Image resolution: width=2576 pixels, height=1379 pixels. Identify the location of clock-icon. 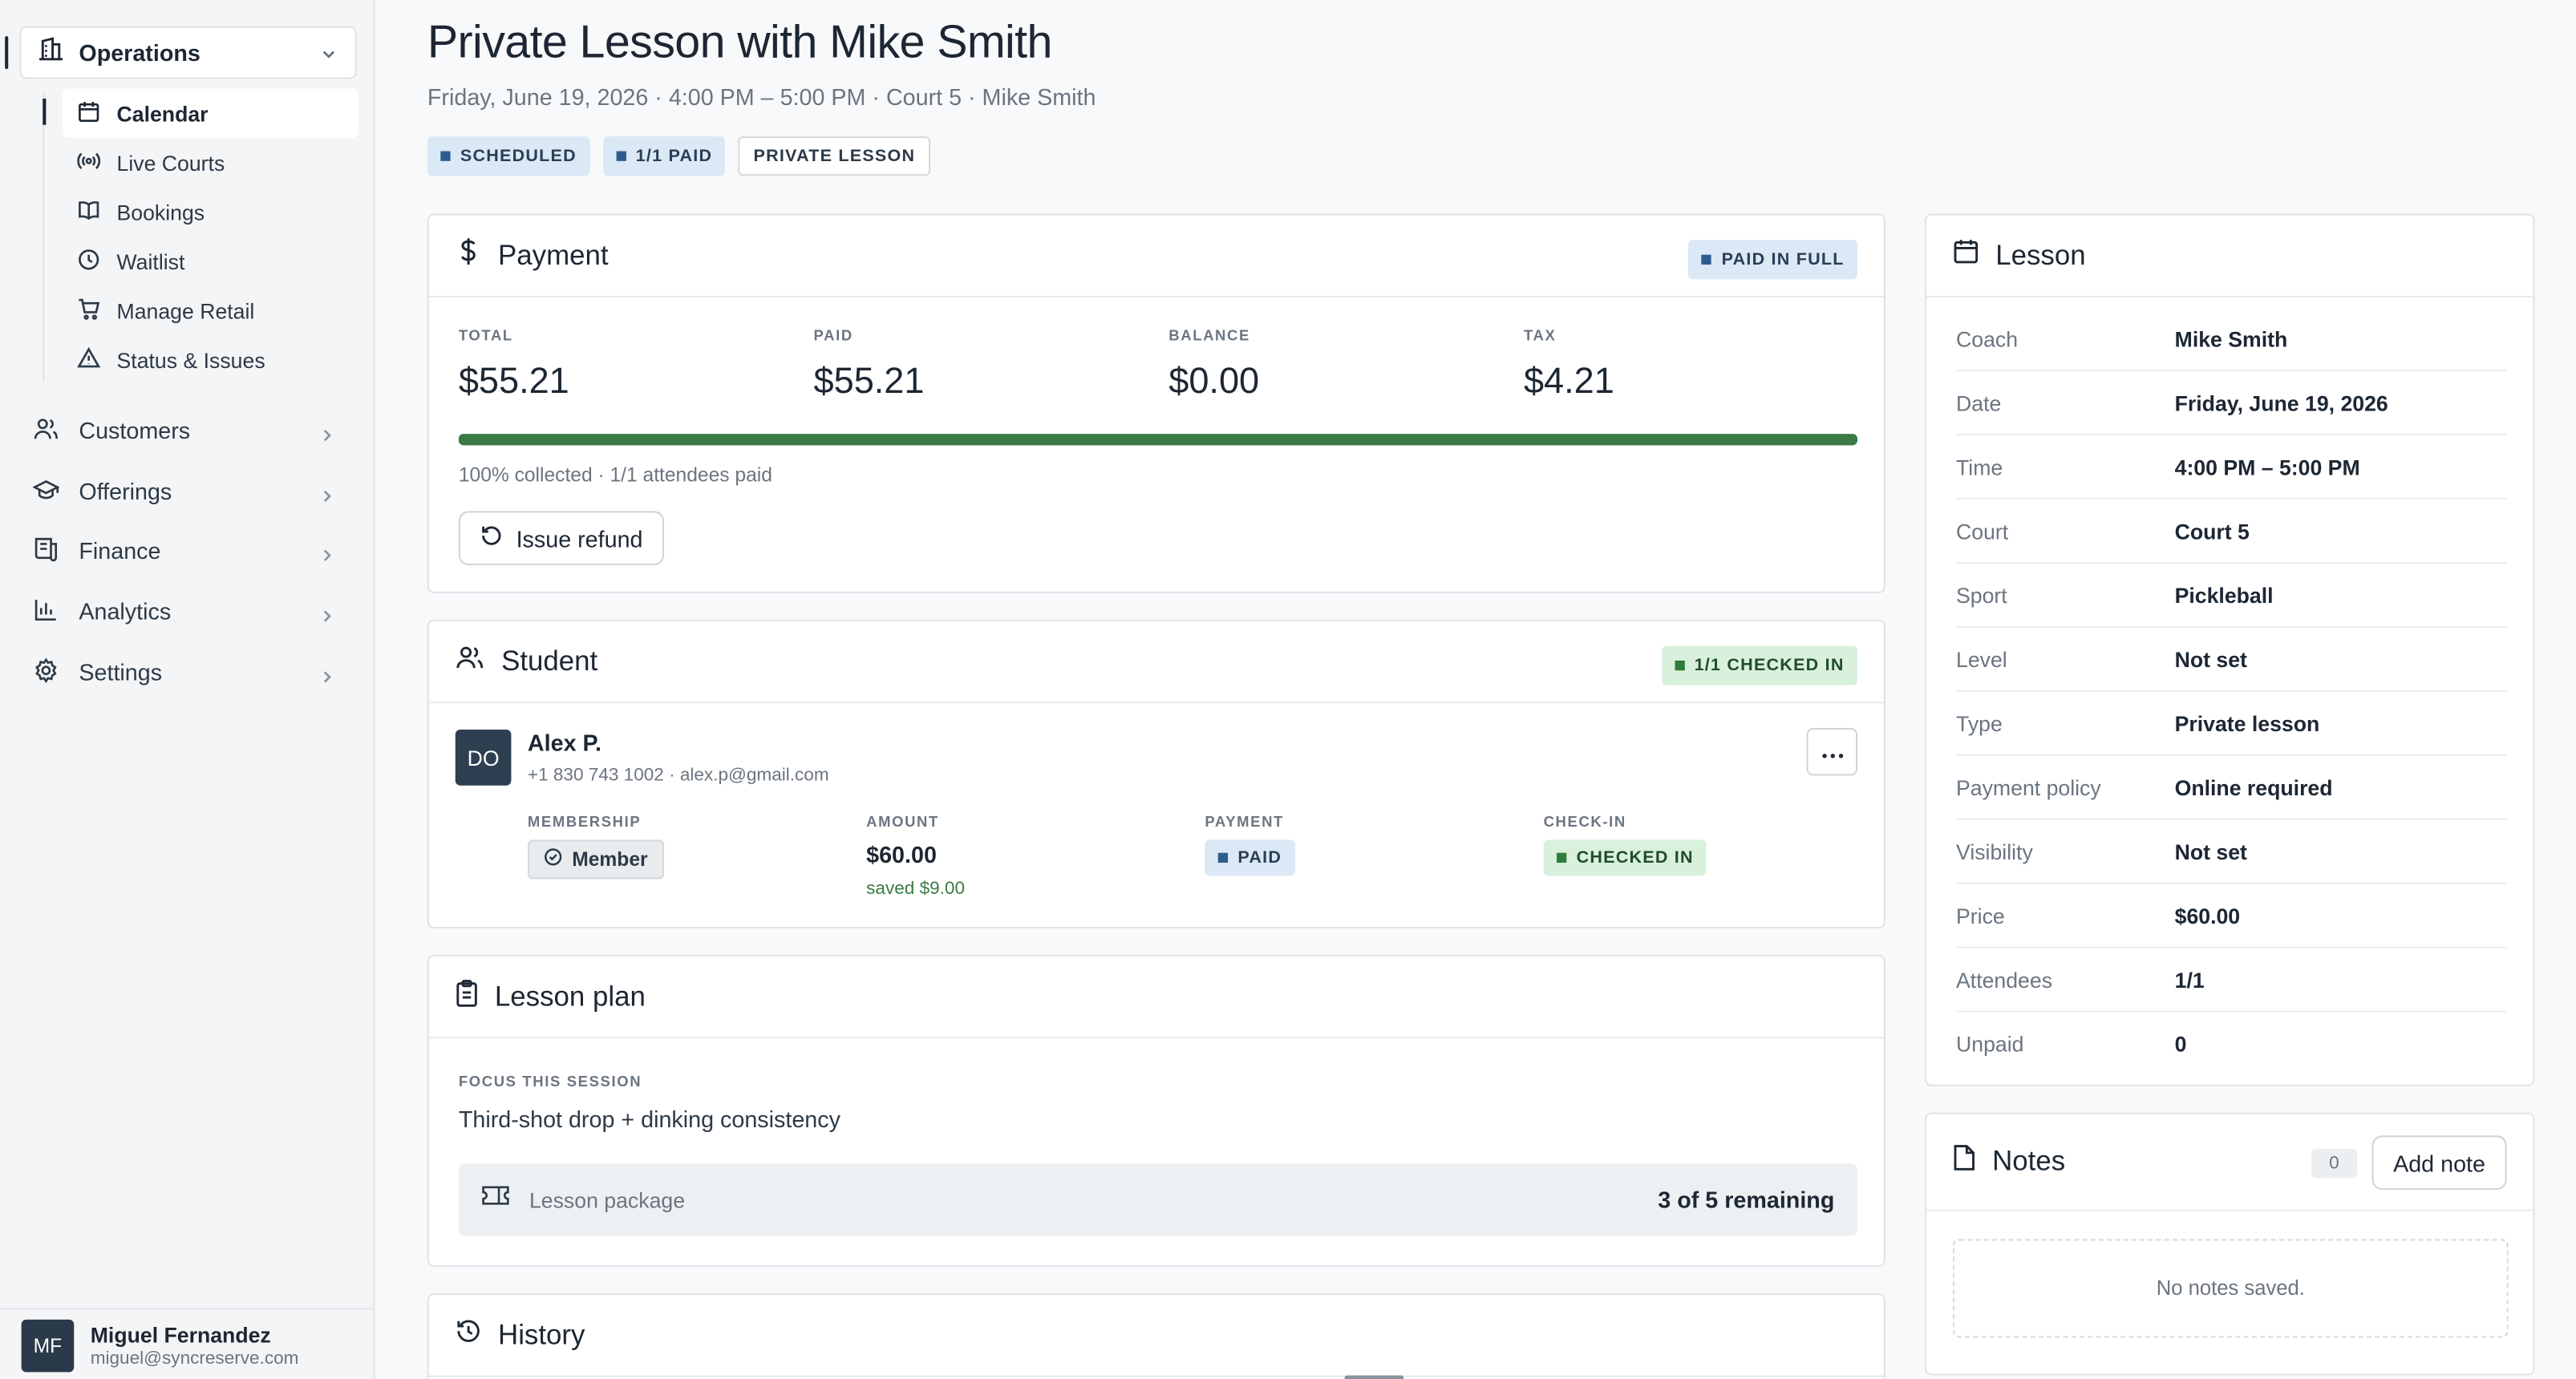
(88, 261).